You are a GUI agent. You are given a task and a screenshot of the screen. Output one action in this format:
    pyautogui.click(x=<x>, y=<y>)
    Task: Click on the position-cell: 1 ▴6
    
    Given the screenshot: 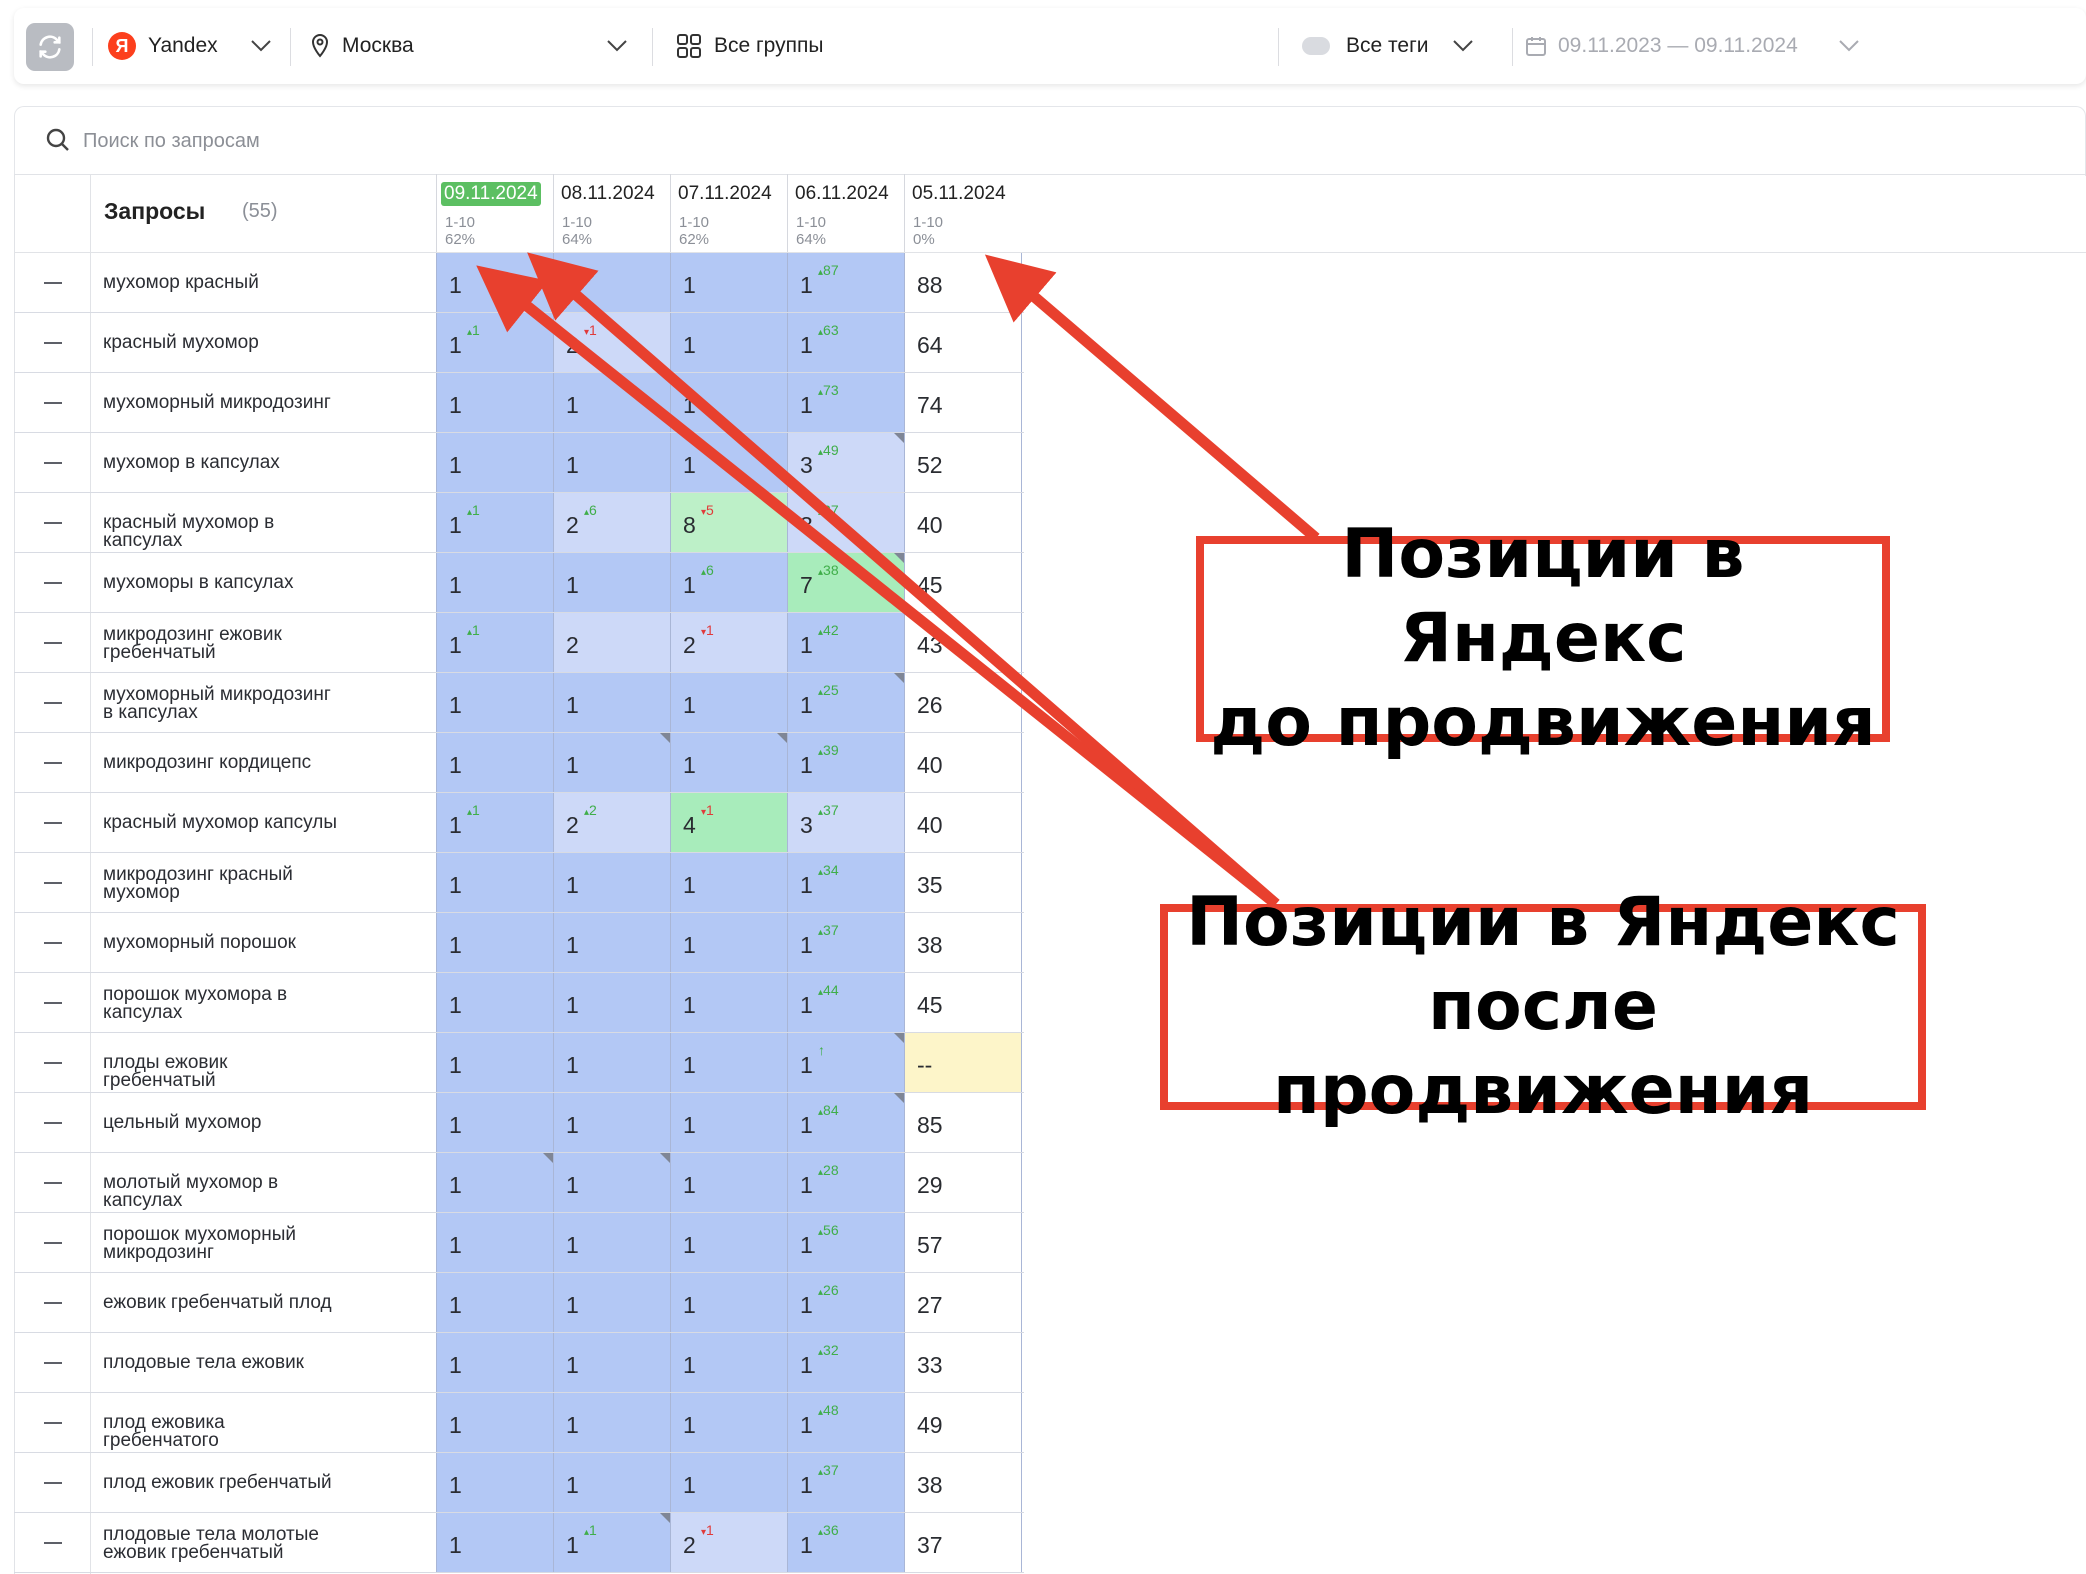 What is the action you would take?
    pyautogui.click(x=728, y=583)
    